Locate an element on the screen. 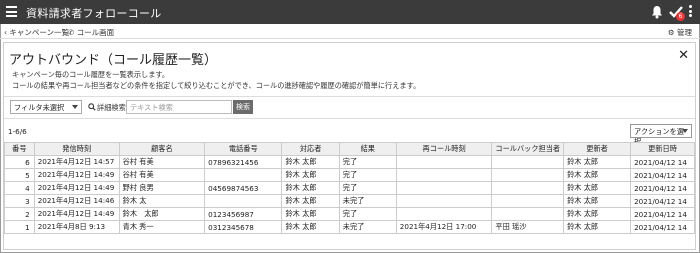 This screenshot has height=253, width=700. bell-icon is located at coordinates (657, 12).